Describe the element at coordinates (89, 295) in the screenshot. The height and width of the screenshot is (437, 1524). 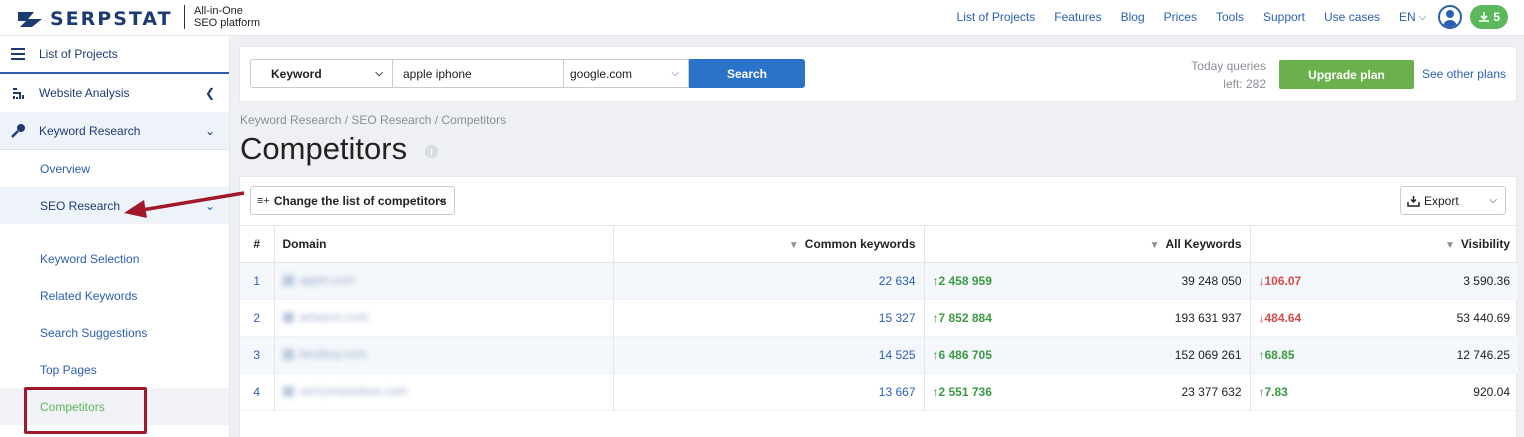
I see `sidebar-item-label: Related Keywords` at that location.